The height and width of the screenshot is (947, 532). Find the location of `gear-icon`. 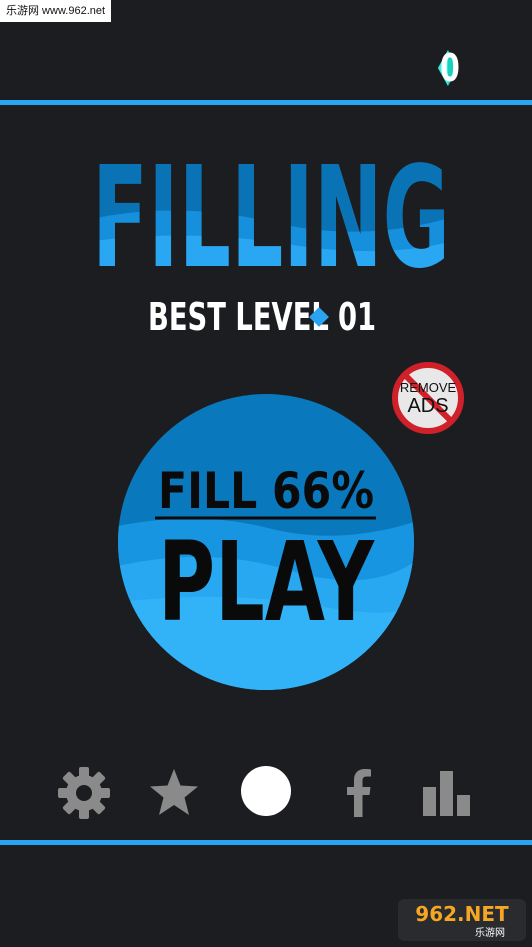

gear-icon is located at coordinates (84, 793).